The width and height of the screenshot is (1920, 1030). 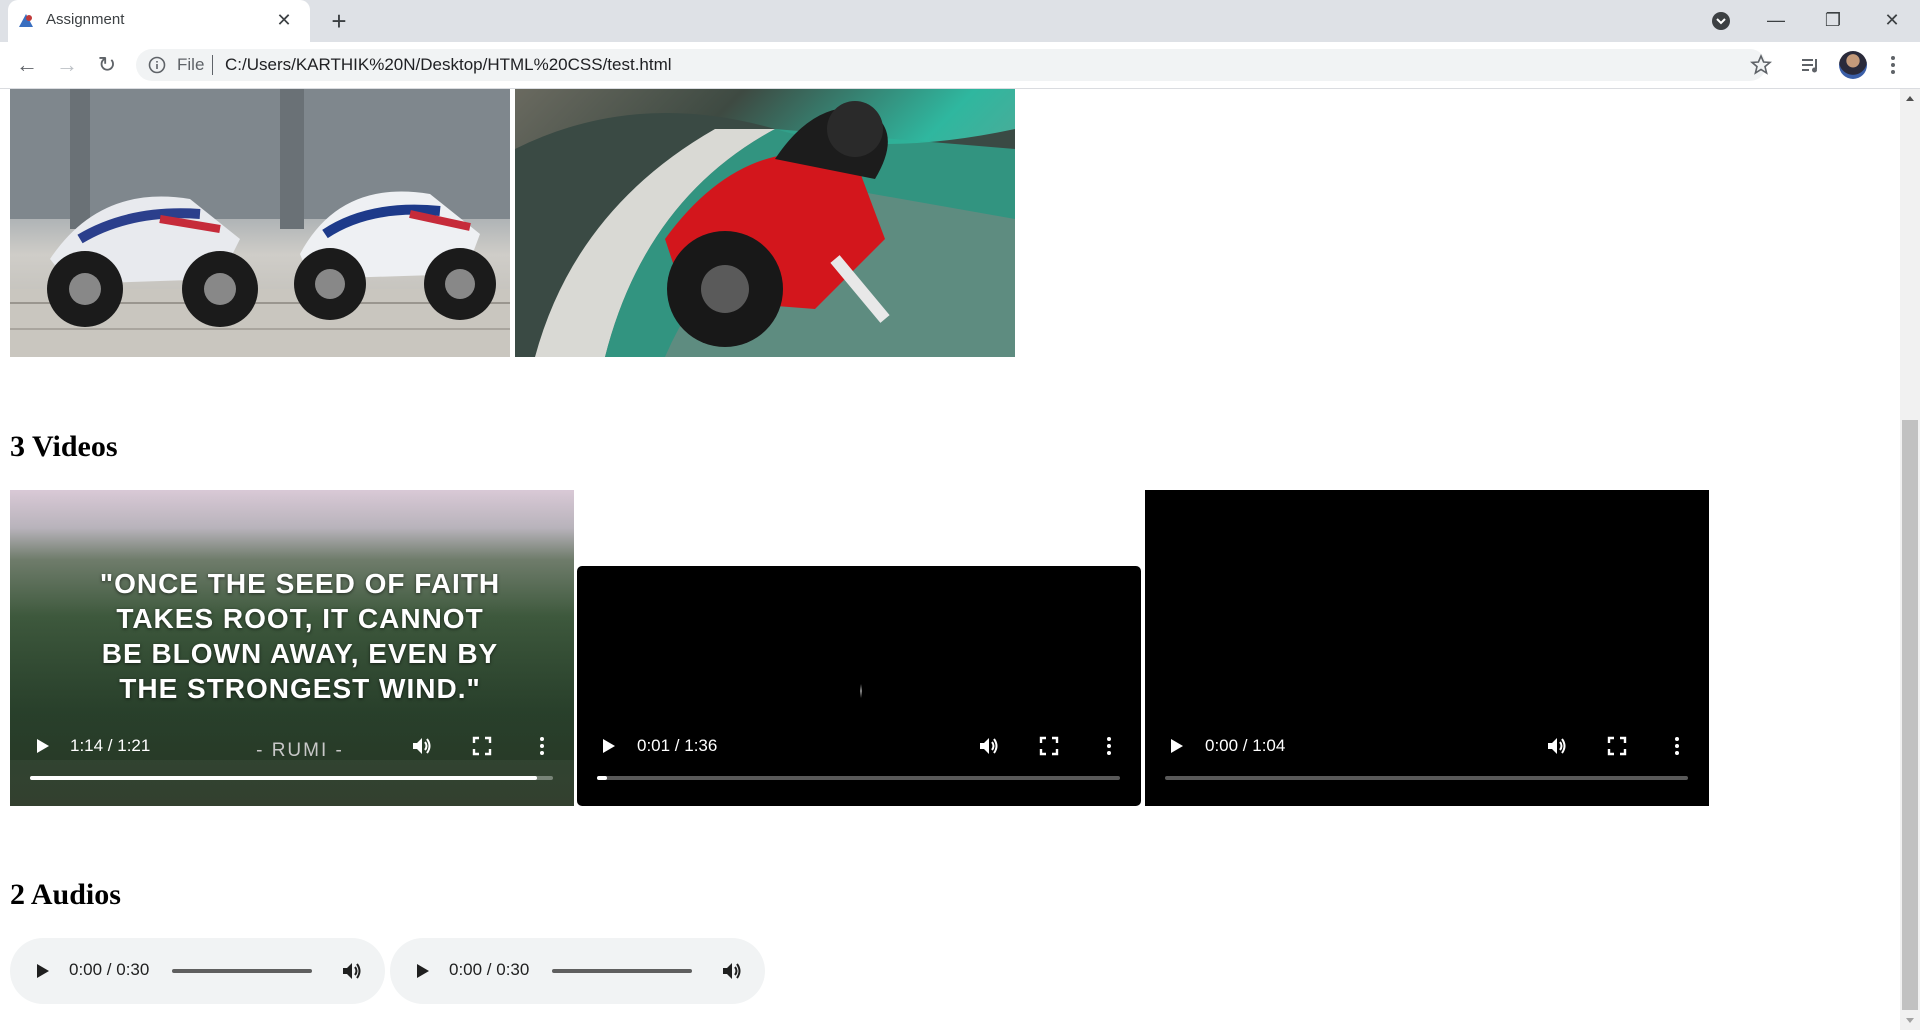 I want to click on video-2-play-icon, so click(x=608, y=746).